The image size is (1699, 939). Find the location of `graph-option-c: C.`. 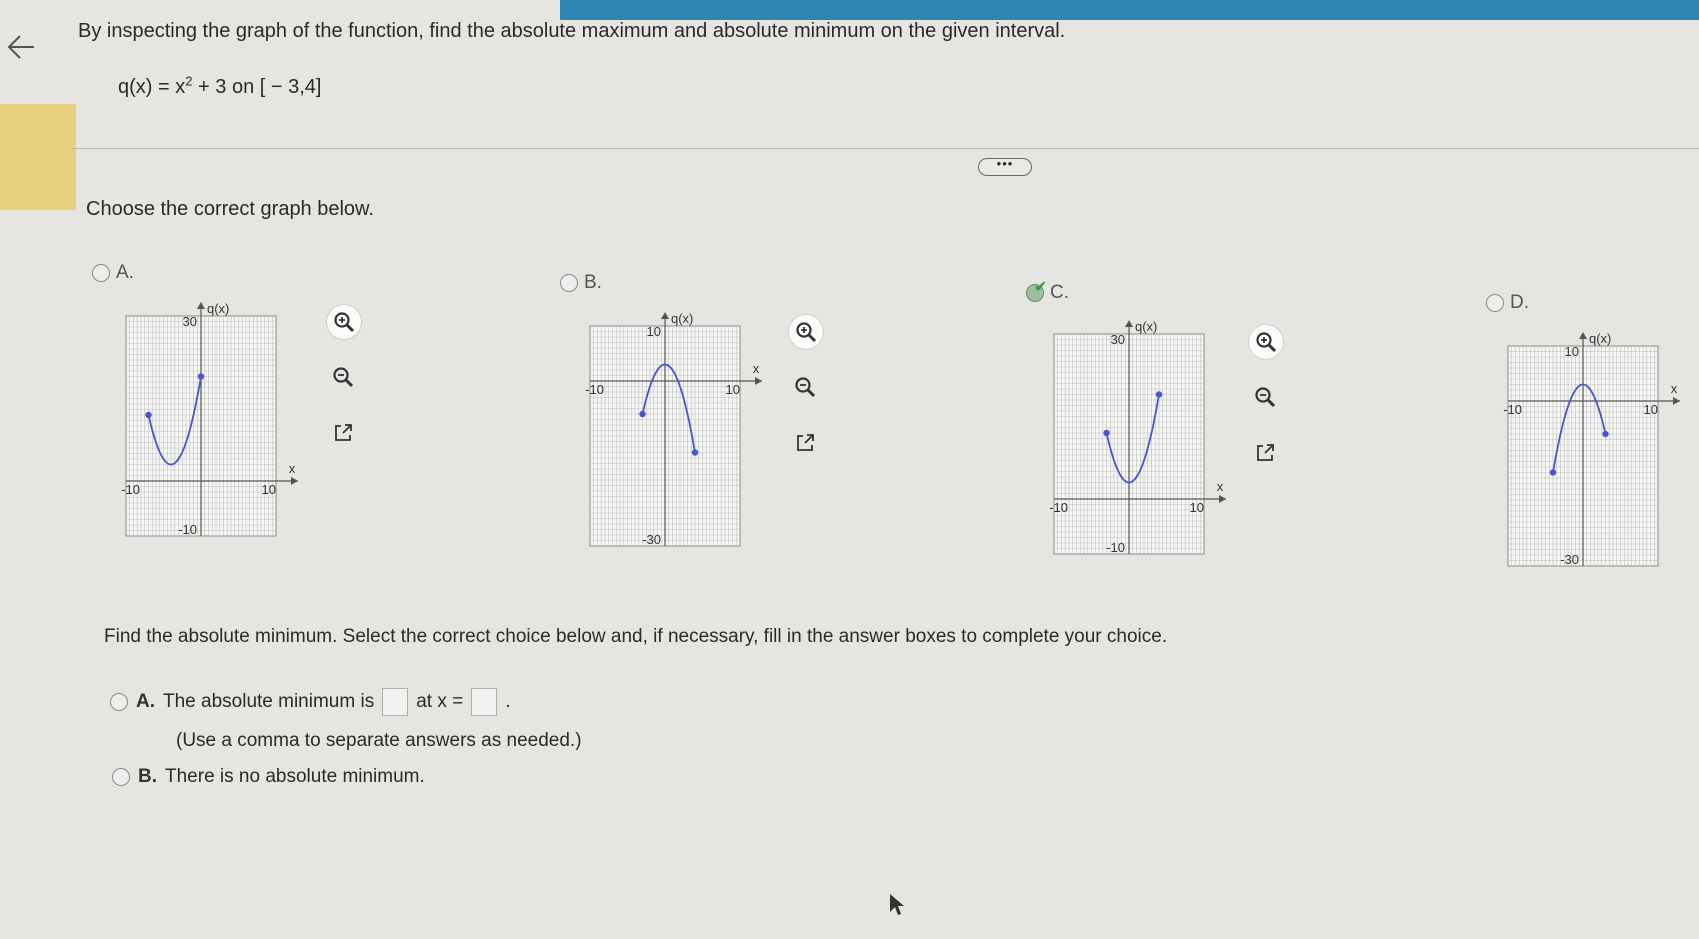

graph-option-c: C. is located at coordinates (1047, 290).